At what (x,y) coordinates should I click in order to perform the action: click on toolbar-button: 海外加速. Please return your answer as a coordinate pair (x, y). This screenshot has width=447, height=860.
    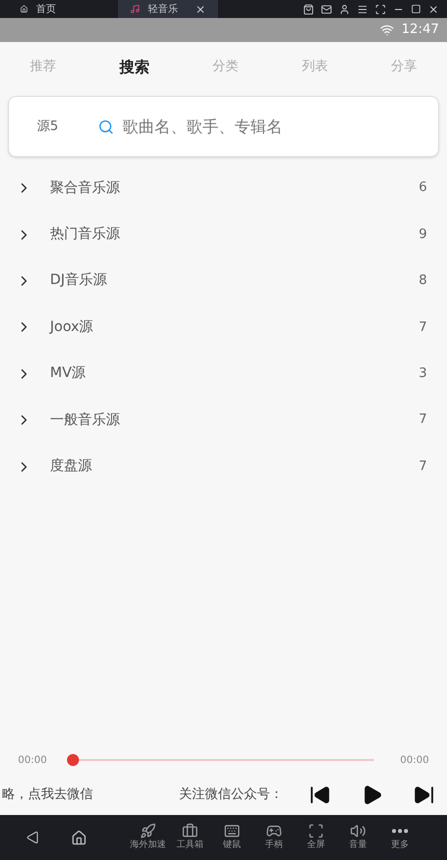
    Looking at the image, I should click on (148, 837).